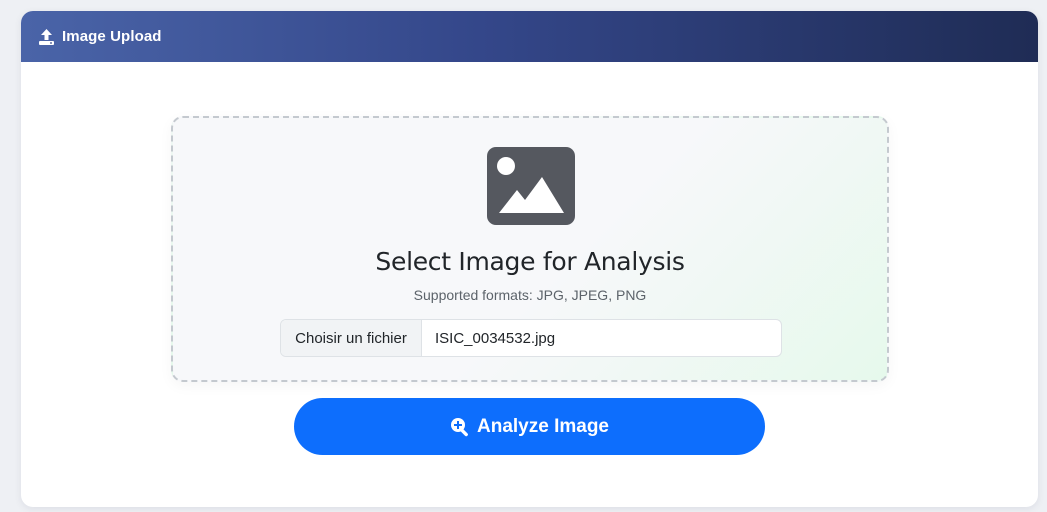  I want to click on file-input: Choisir un fichier ISIC_0034532.jpg, so click(531, 338).